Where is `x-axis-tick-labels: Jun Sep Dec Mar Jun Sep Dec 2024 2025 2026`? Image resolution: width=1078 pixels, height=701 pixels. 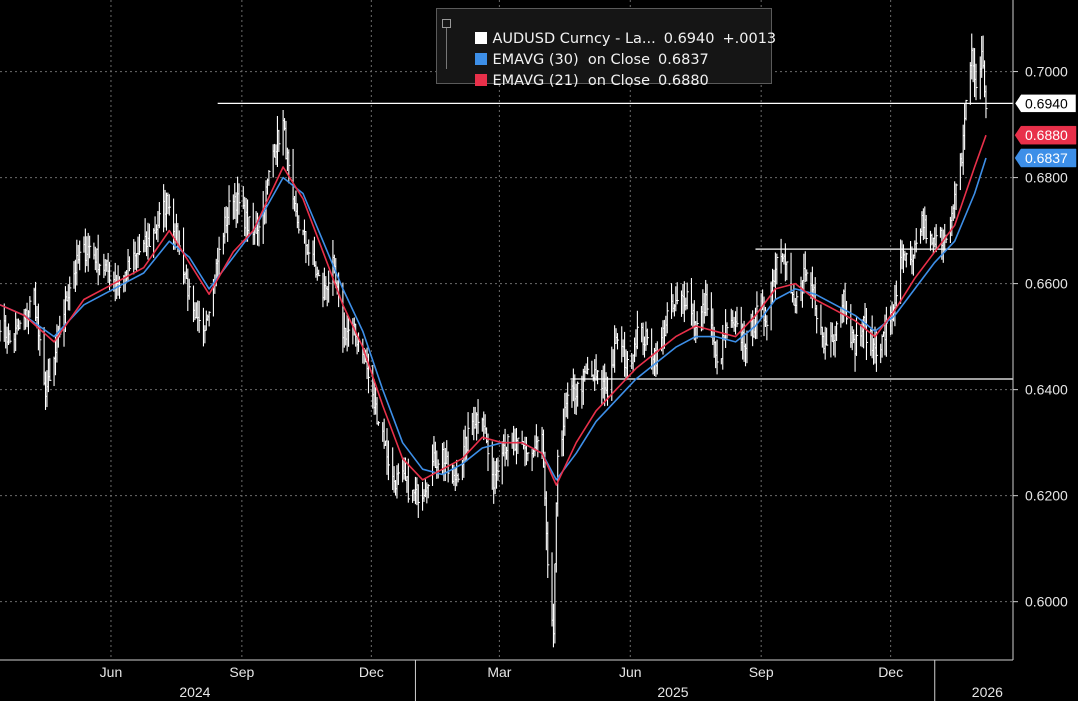 x-axis-tick-labels: Jun Sep Dec Mar Jun Sep Dec 2024 2025 2026 is located at coordinates (551, 682).